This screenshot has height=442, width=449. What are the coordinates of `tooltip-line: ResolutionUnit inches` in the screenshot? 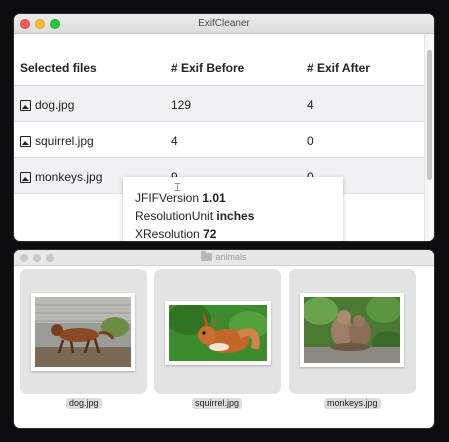 It's located at (239, 216).